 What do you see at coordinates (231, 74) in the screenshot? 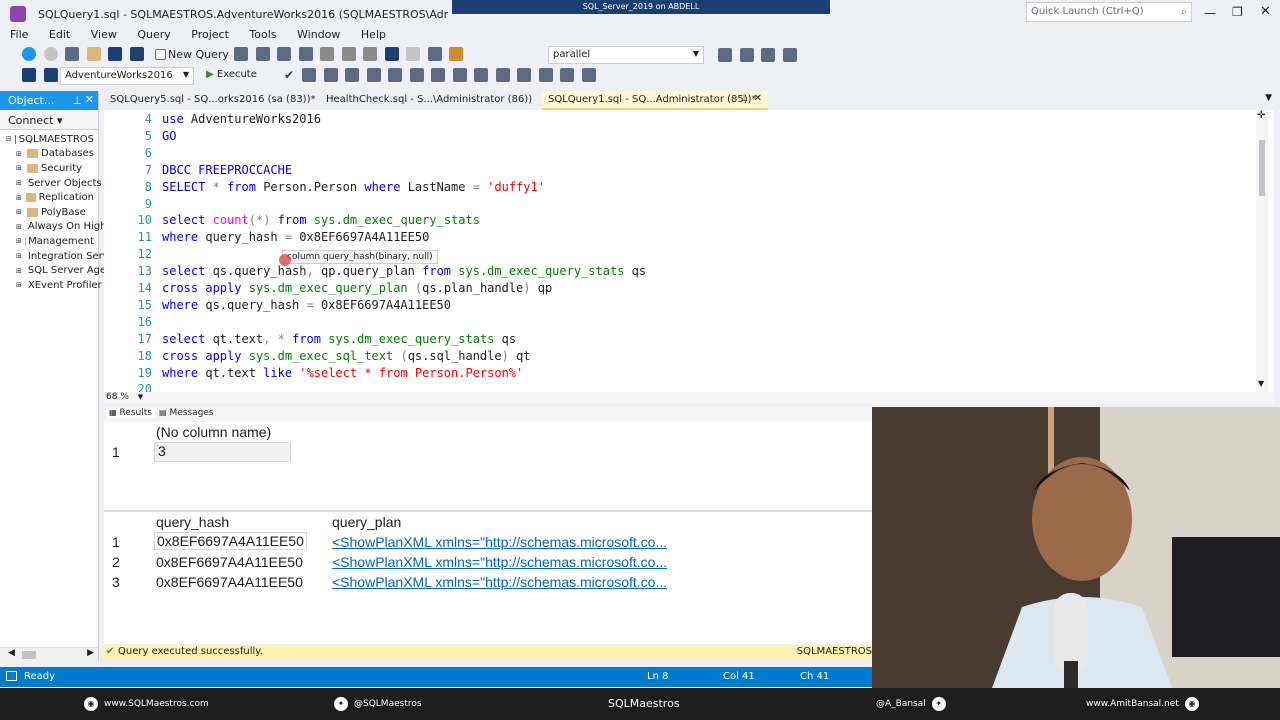
I see `execute-button: ▶ Execute` at bounding box center [231, 74].